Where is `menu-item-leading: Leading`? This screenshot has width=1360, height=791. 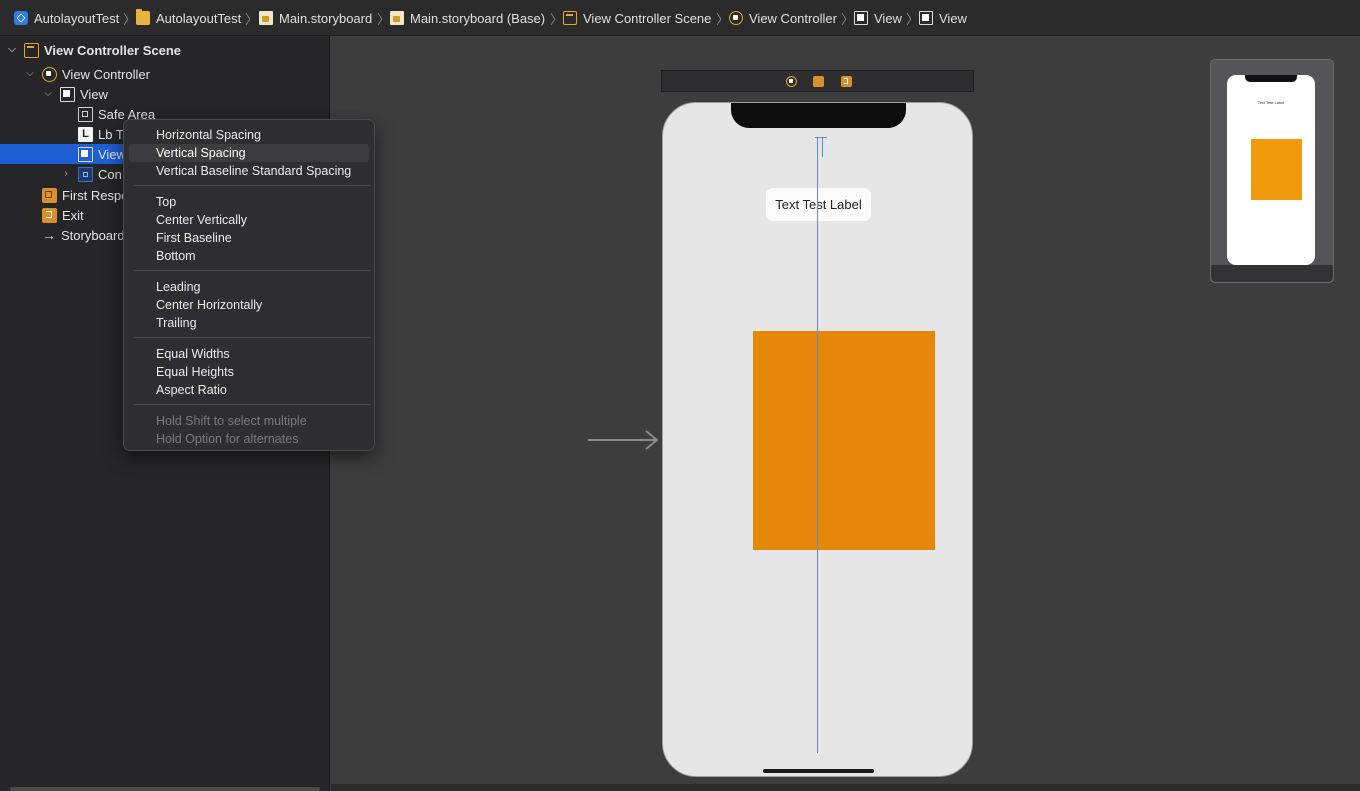
menu-item-leading: Leading is located at coordinates (249, 287).